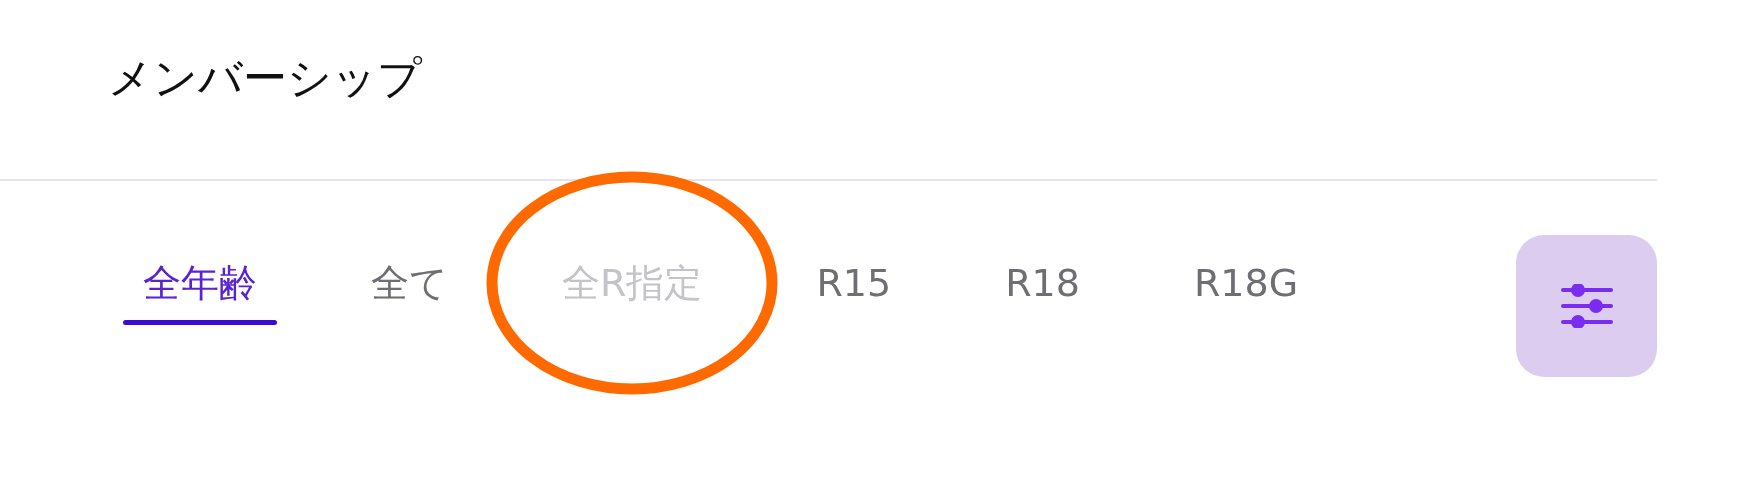 This screenshot has width=1752, height=500. Describe the element at coordinates (854, 283) in the screenshot. I see `filter-tab: R15` at that location.